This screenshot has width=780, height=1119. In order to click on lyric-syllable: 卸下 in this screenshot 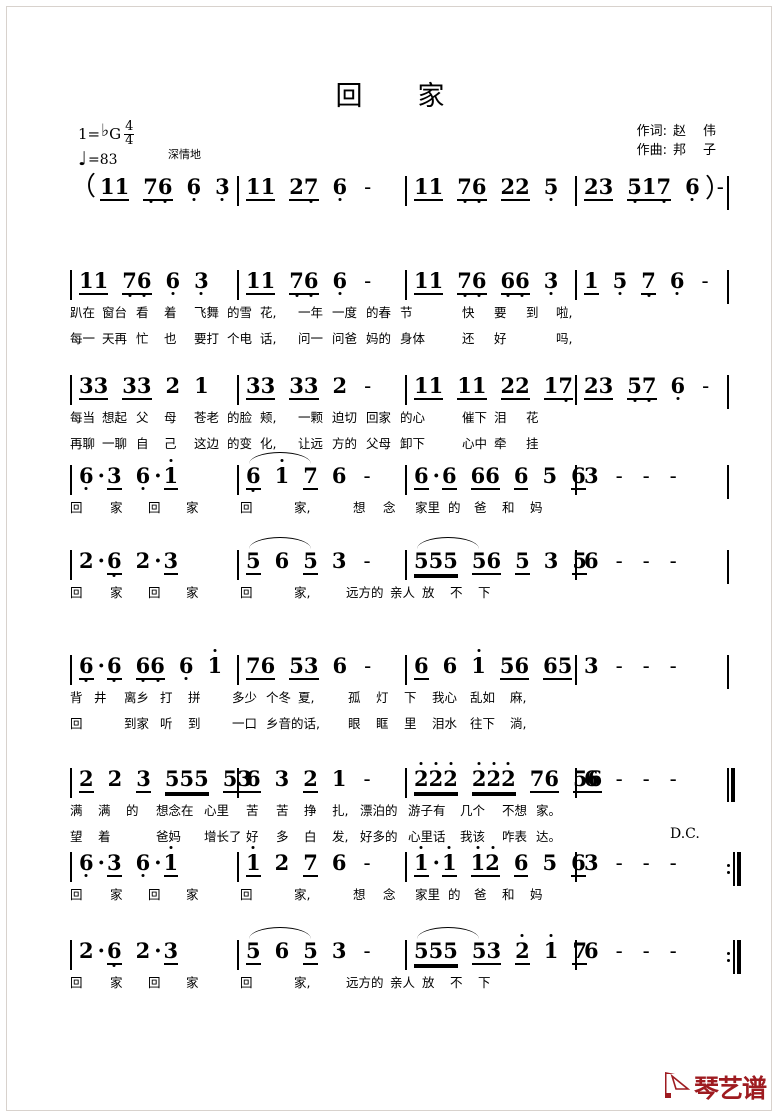, I will do `click(413, 443)`.